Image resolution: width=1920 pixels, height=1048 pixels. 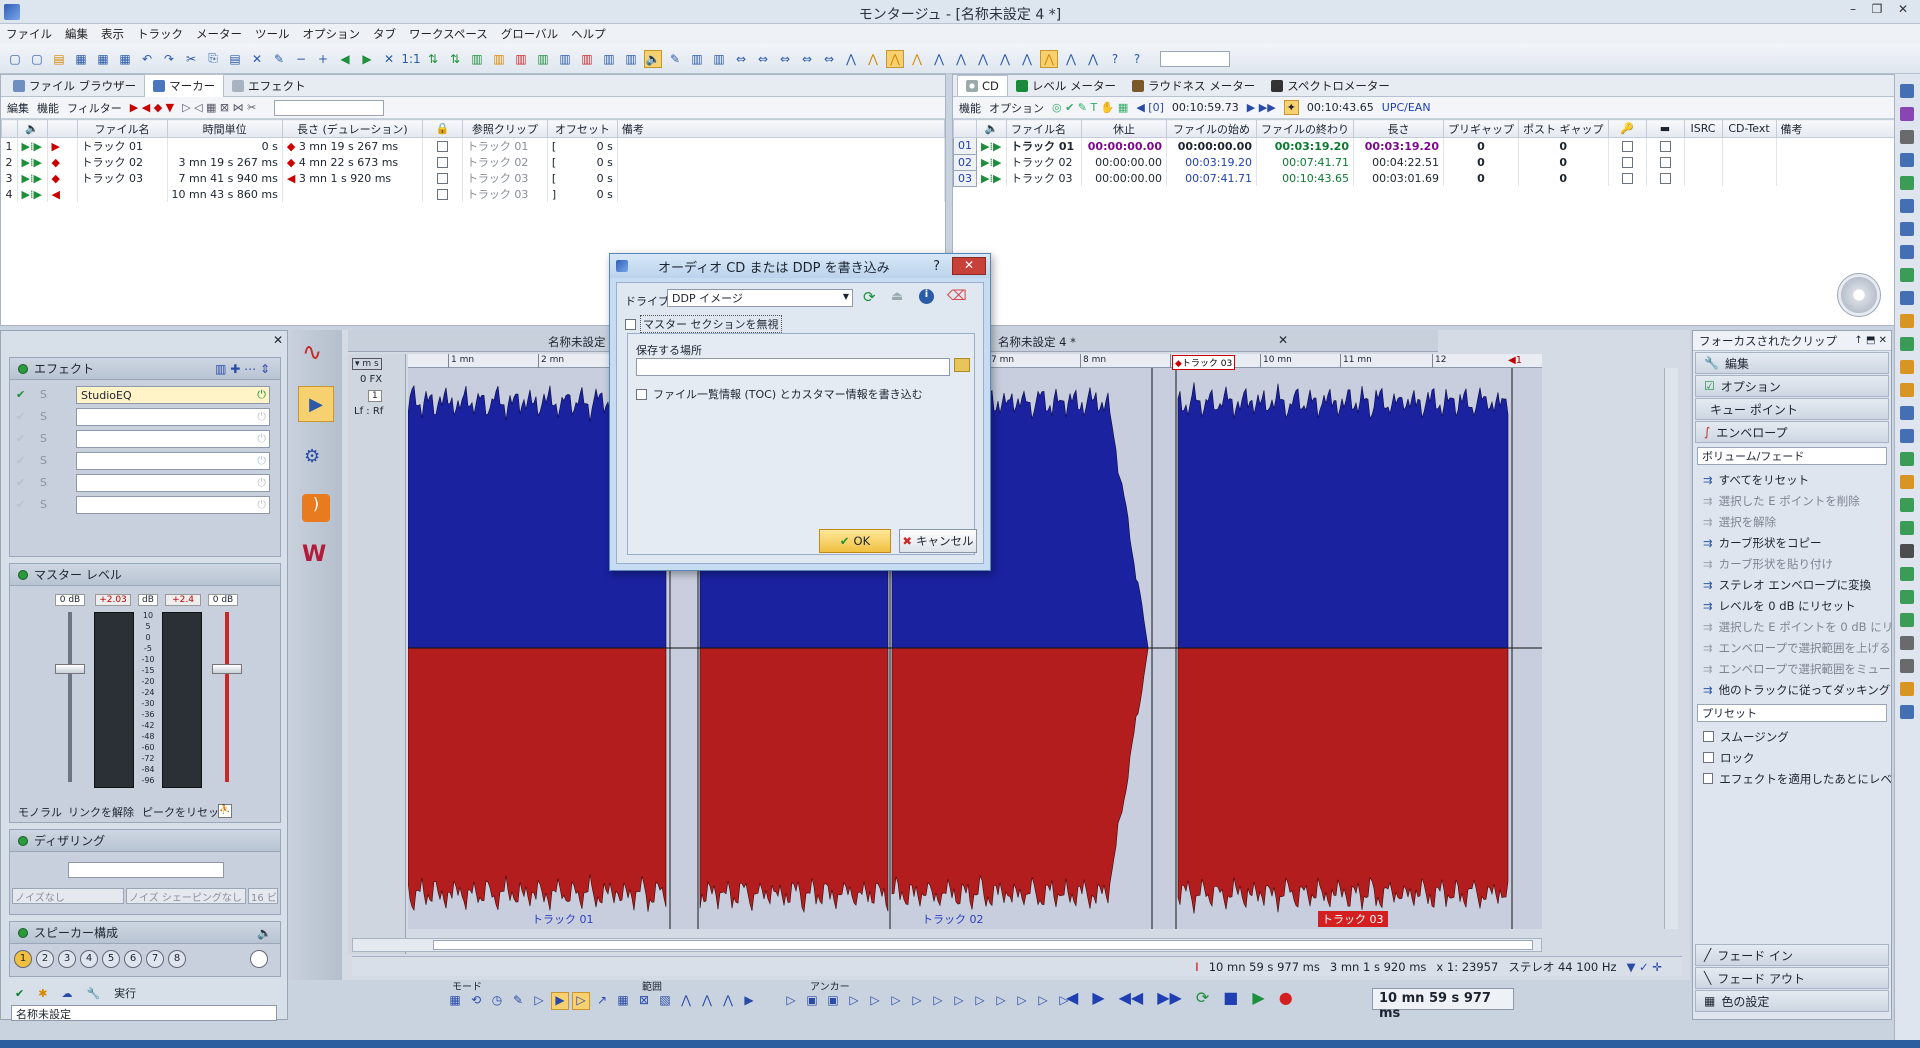 What do you see at coordinates (1072, 997) in the screenshot?
I see `prev-icon: ◀` at bounding box center [1072, 997].